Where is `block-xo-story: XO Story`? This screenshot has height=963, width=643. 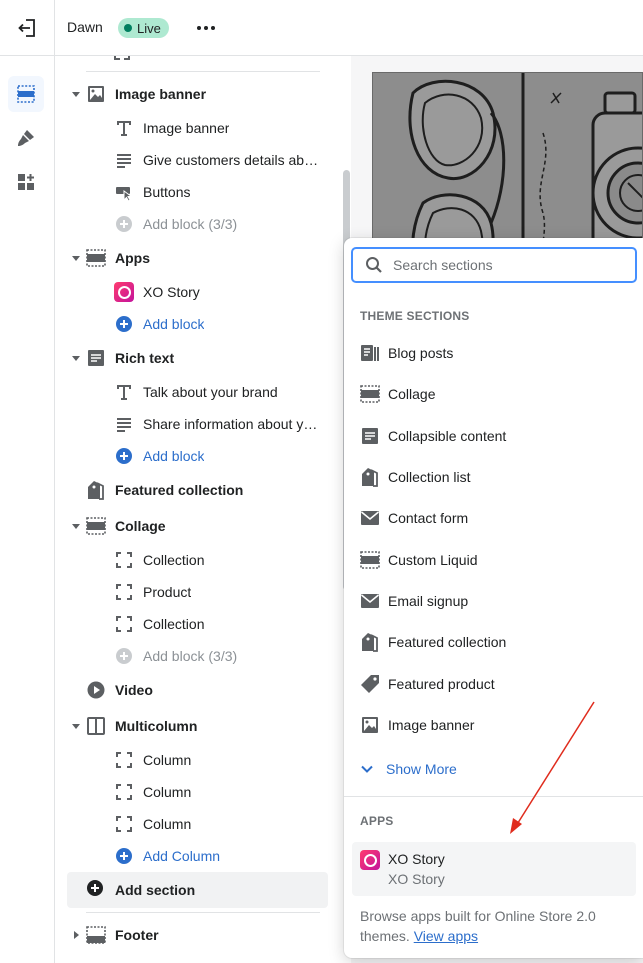
block-xo-story: XO Story is located at coordinates (198, 292).